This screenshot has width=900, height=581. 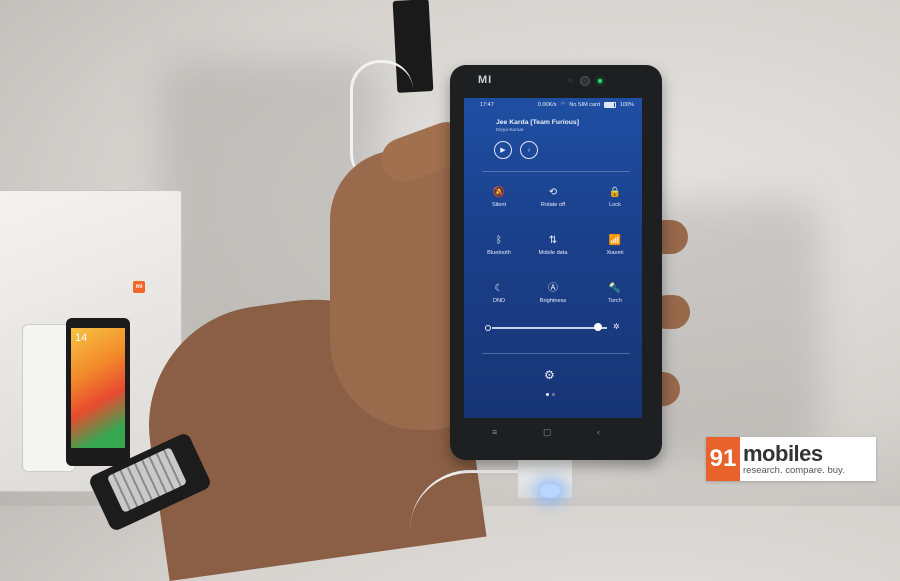 I want to click on toggle-torch: 🔦 Torch, so click(x=615, y=293).